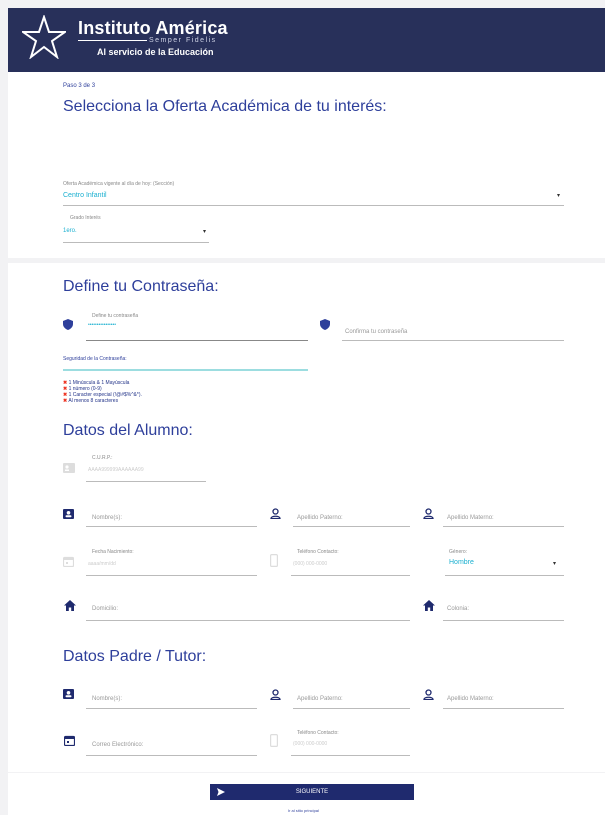 Image resolution: width=605 pixels, height=815 pixels. Describe the element at coordinates (470, 518) in the screenshot. I see `student-maternal-input: Apellido Materno:` at that location.